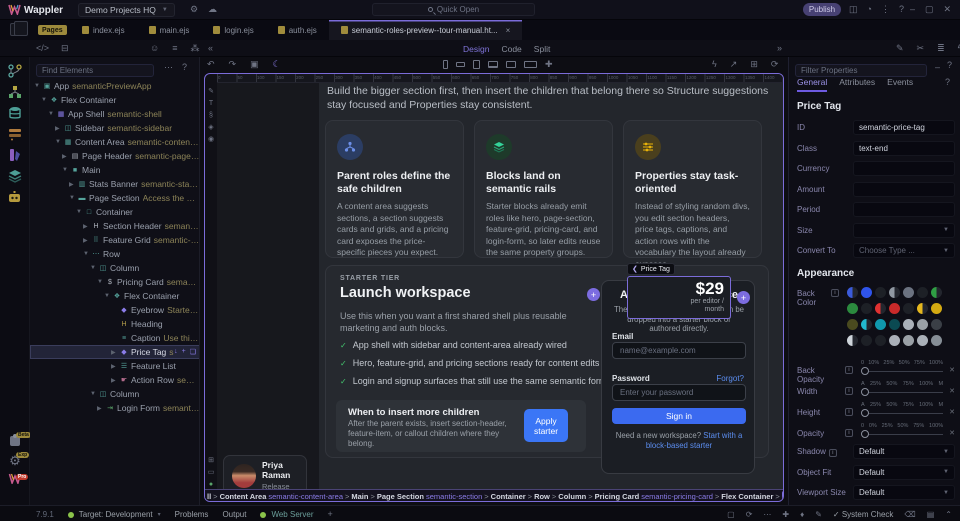 The image size is (960, 521). I want to click on tree-item-stats-banner: ▶▥Stats Bannersemantic-stats-banner, so click(114, 184).